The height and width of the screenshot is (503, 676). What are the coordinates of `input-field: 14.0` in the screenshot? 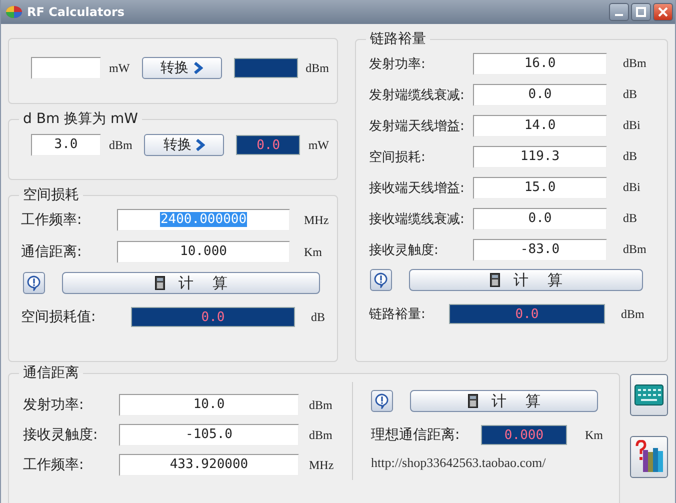 It's located at (540, 125).